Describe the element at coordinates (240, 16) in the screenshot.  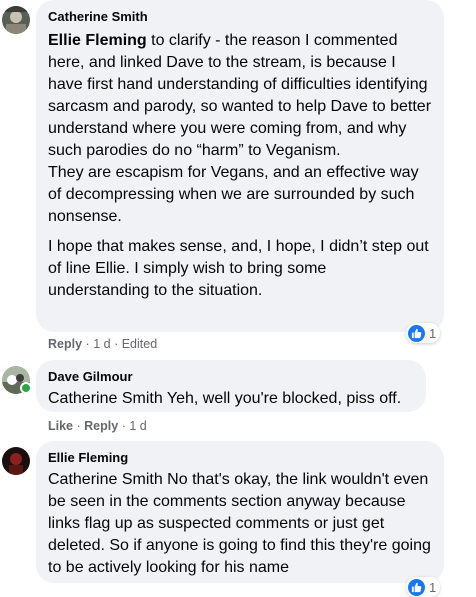
I see `author-name: Catherine Smith` at that location.